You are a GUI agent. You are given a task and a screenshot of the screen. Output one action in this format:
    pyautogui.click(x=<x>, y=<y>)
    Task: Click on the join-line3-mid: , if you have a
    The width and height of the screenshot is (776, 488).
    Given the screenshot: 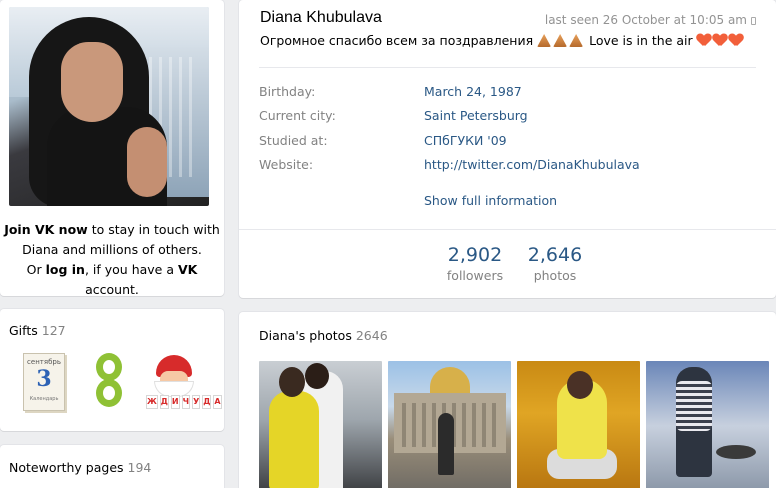 What is the action you would take?
    pyautogui.click(x=131, y=269)
    